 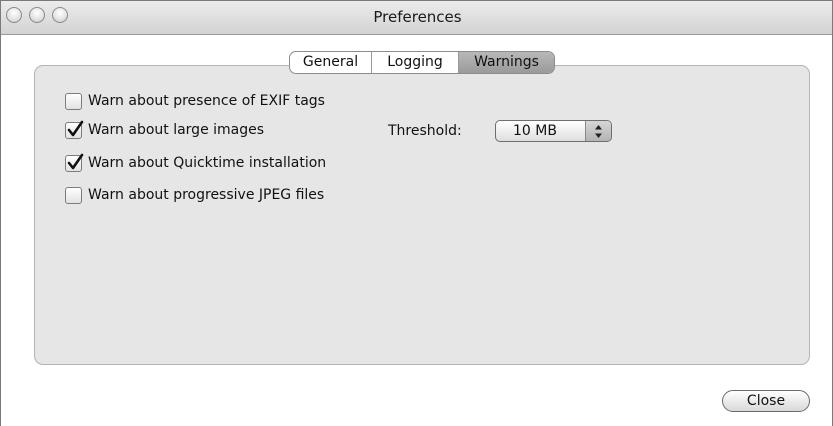 I want to click on quicktime-warning-option: Warn about Quicktime installation, so click(x=195, y=163).